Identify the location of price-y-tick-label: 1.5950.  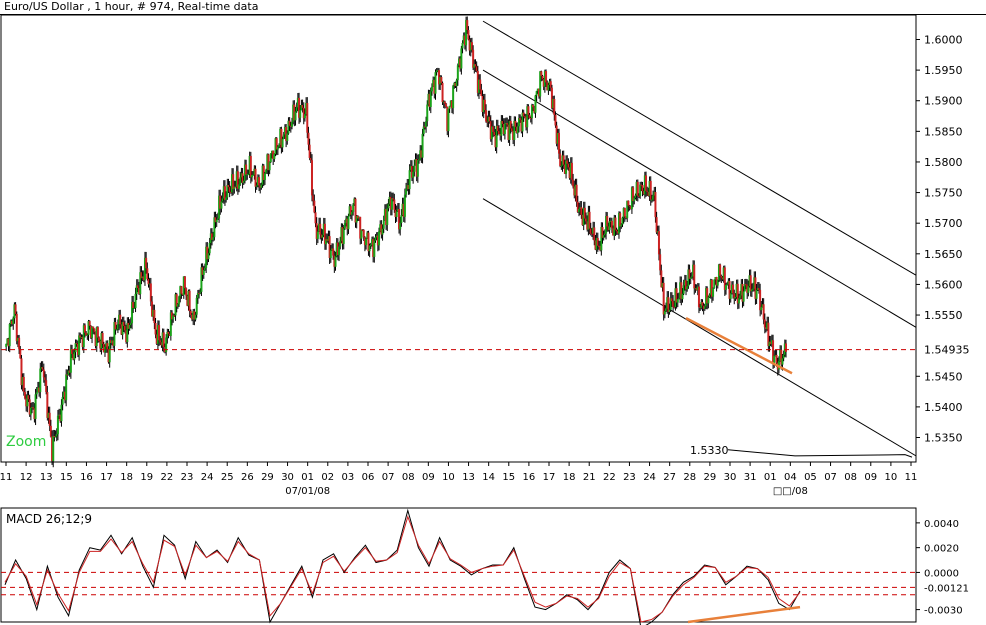
(943, 70).